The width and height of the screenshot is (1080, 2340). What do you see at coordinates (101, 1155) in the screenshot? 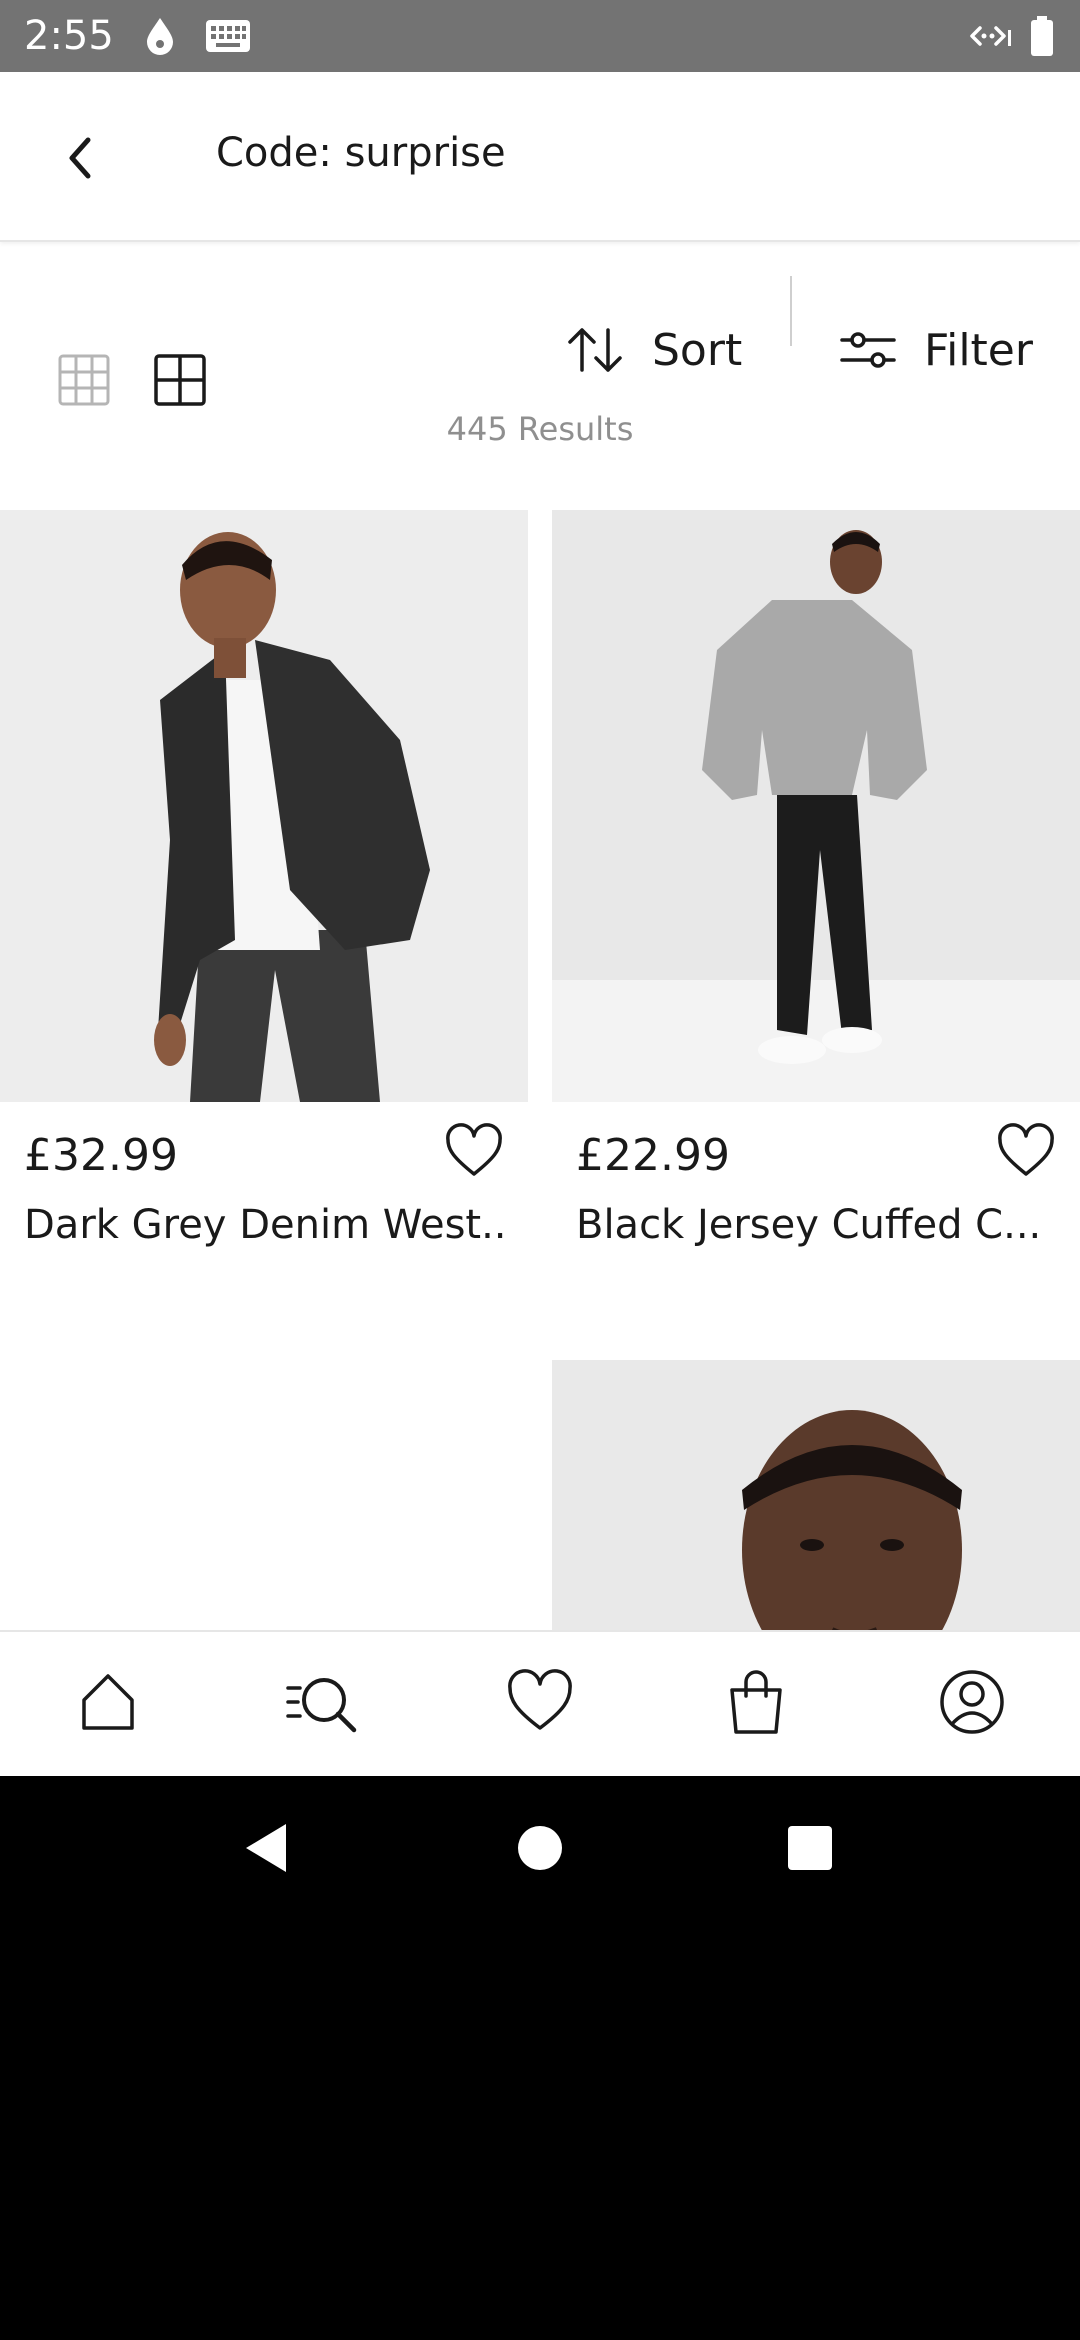
I see `product-price: £32.99` at bounding box center [101, 1155].